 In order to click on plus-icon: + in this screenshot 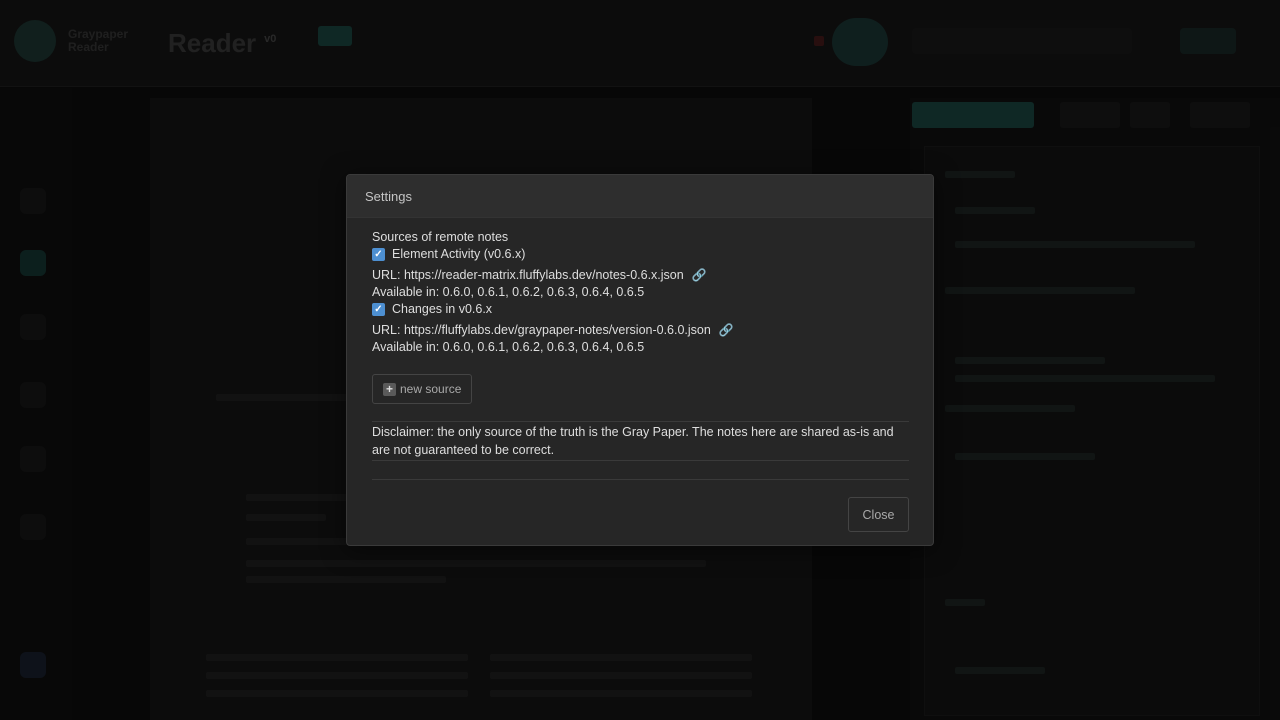, I will do `click(389, 389)`.